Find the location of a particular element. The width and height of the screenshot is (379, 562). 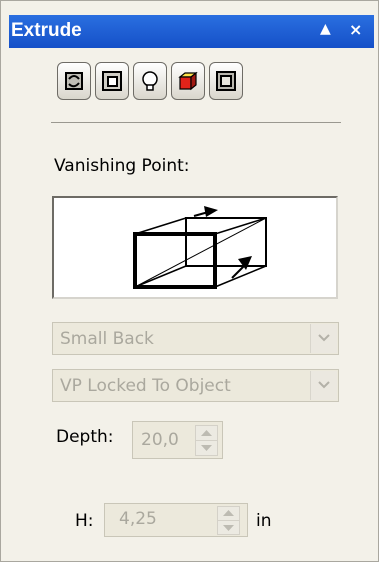

depth-spinner is located at coordinates (206, 440).